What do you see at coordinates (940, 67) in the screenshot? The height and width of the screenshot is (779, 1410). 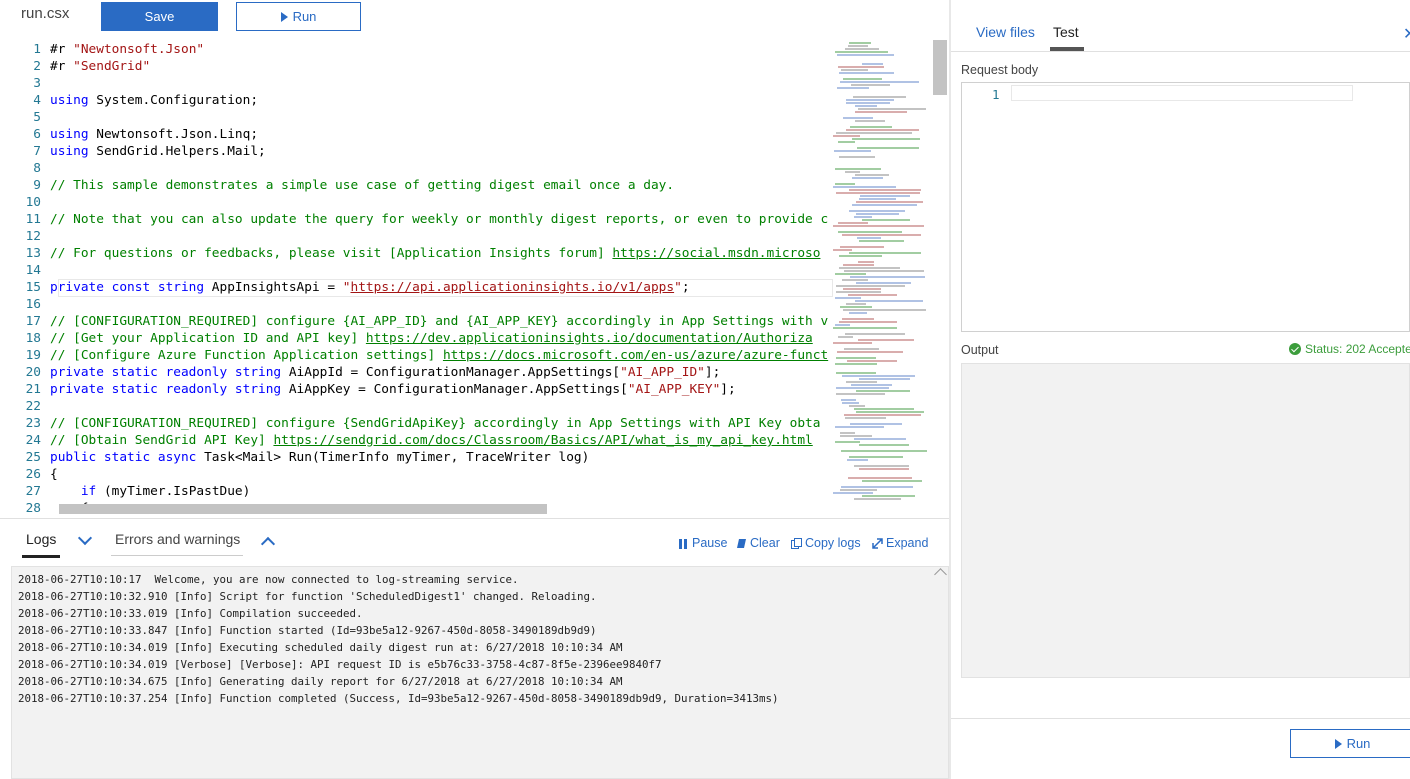 I see `vertical-scroll-thumb` at bounding box center [940, 67].